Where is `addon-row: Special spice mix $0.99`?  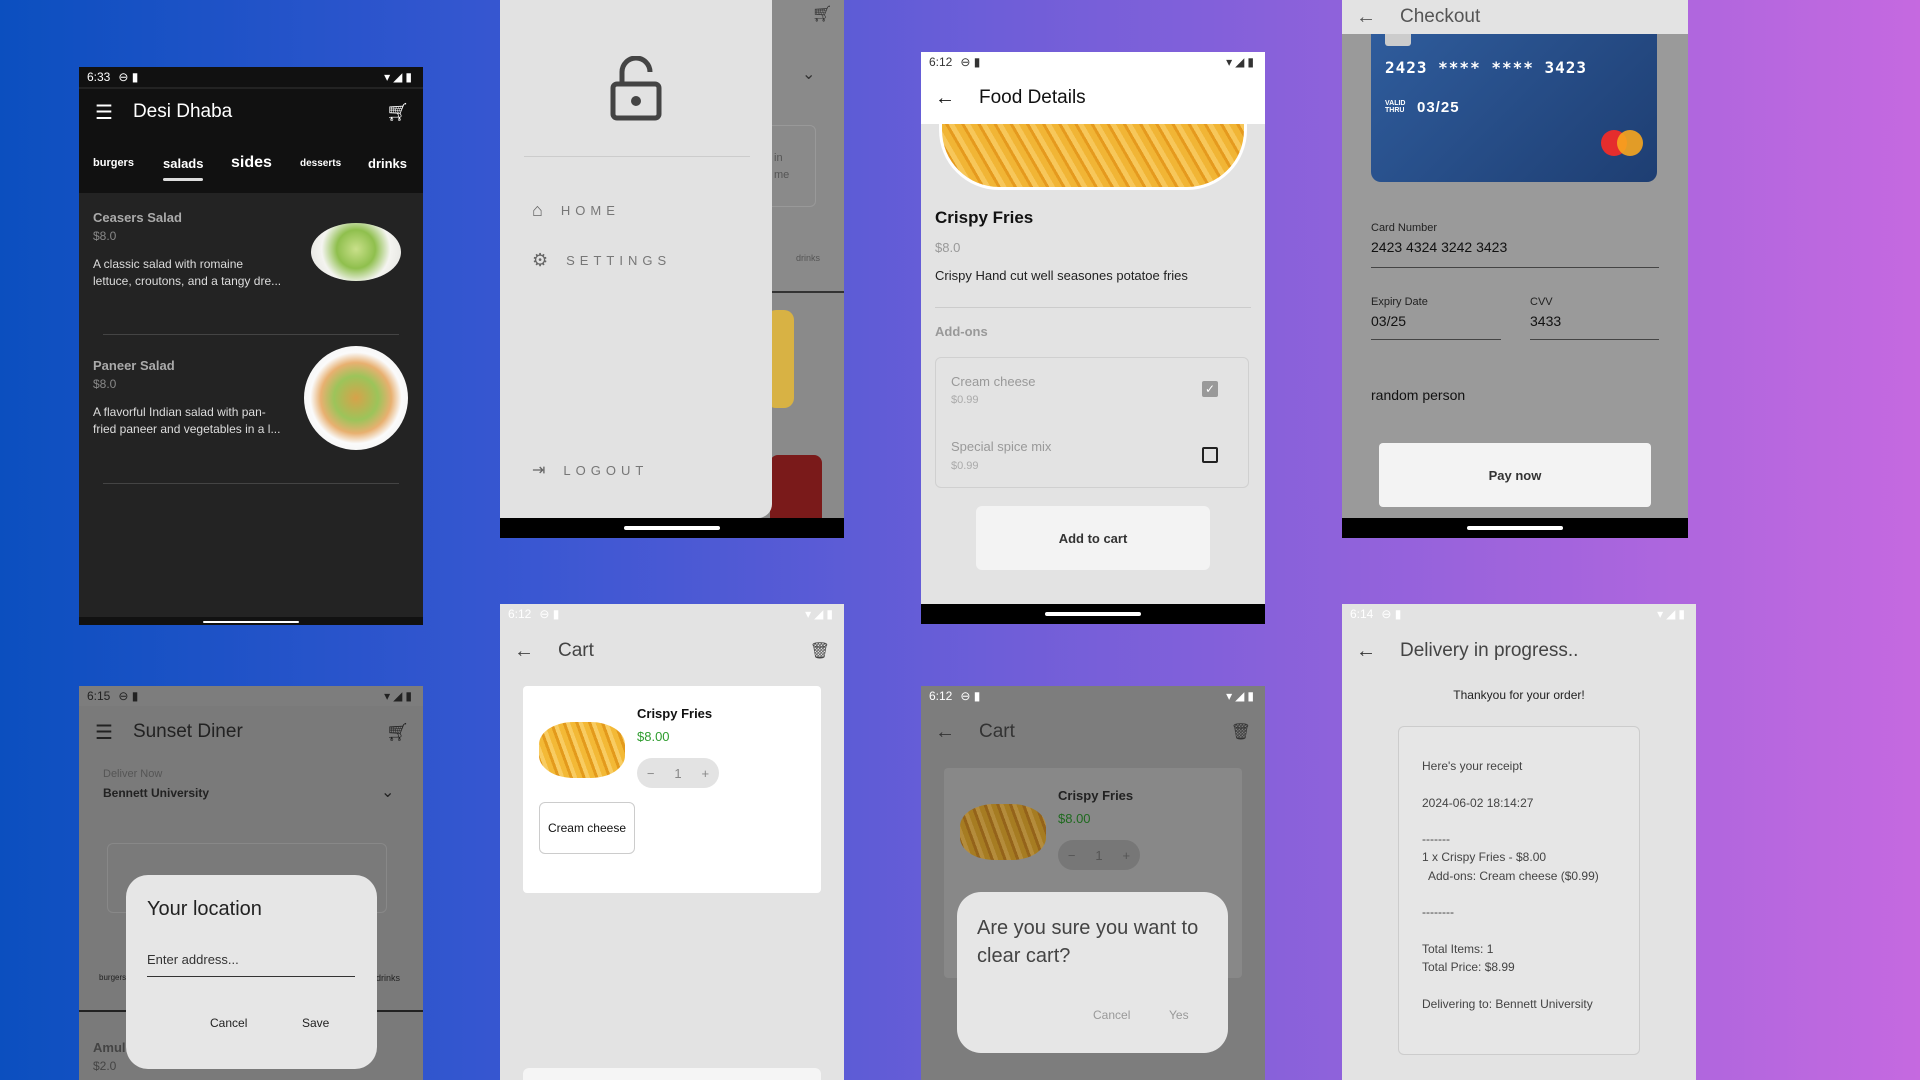
addon-row: Special spice mix $0.99 is located at coordinates (1092, 454).